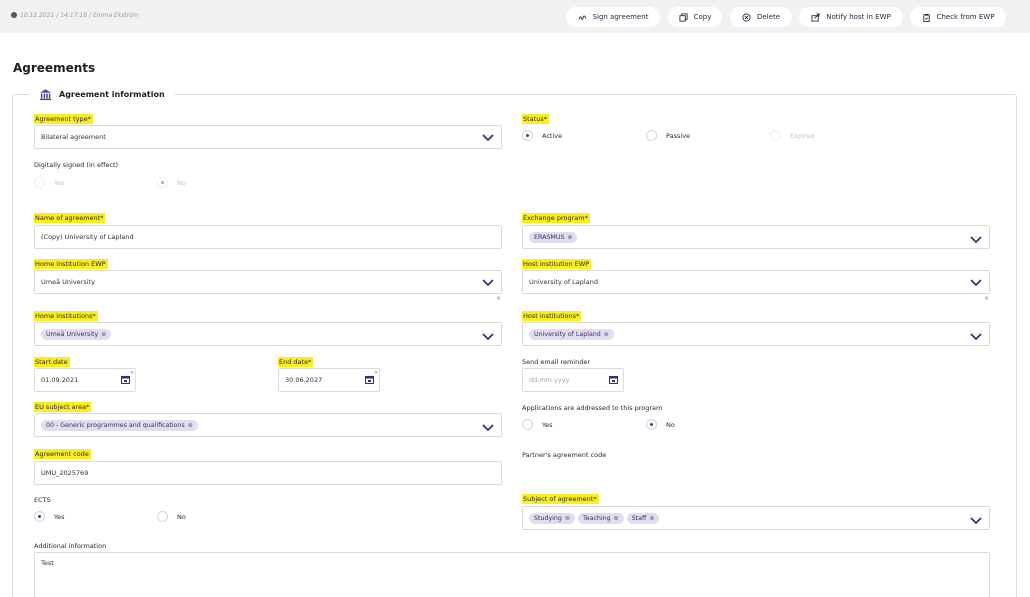 The width and height of the screenshot is (1030, 597). Describe the element at coordinates (756, 282) in the screenshot. I see `host-institution-ewp-select: University of Lapland` at that location.